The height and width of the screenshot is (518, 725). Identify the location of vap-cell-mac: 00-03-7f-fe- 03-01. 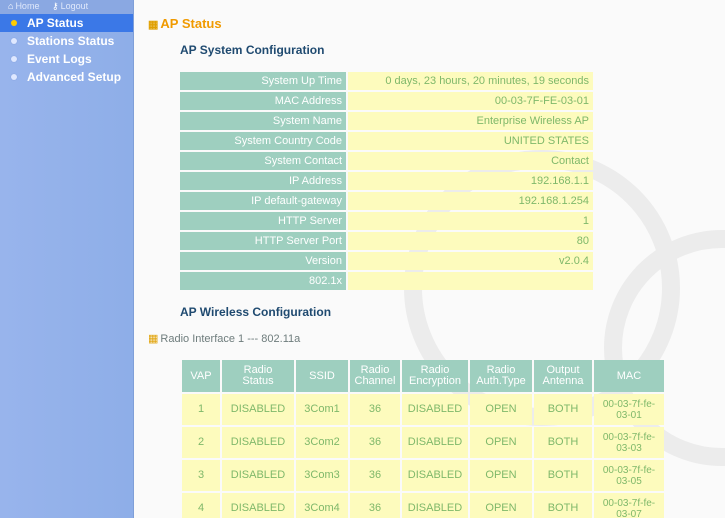
(629, 409).